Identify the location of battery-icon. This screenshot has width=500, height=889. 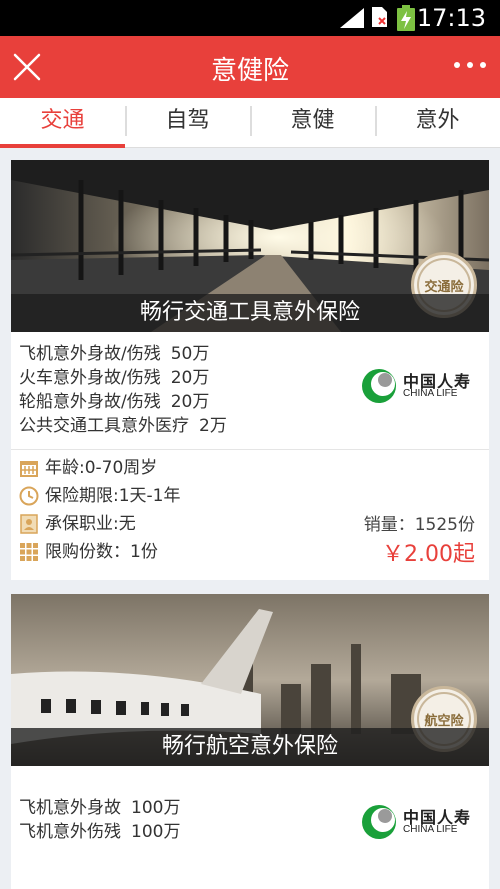
(406, 18).